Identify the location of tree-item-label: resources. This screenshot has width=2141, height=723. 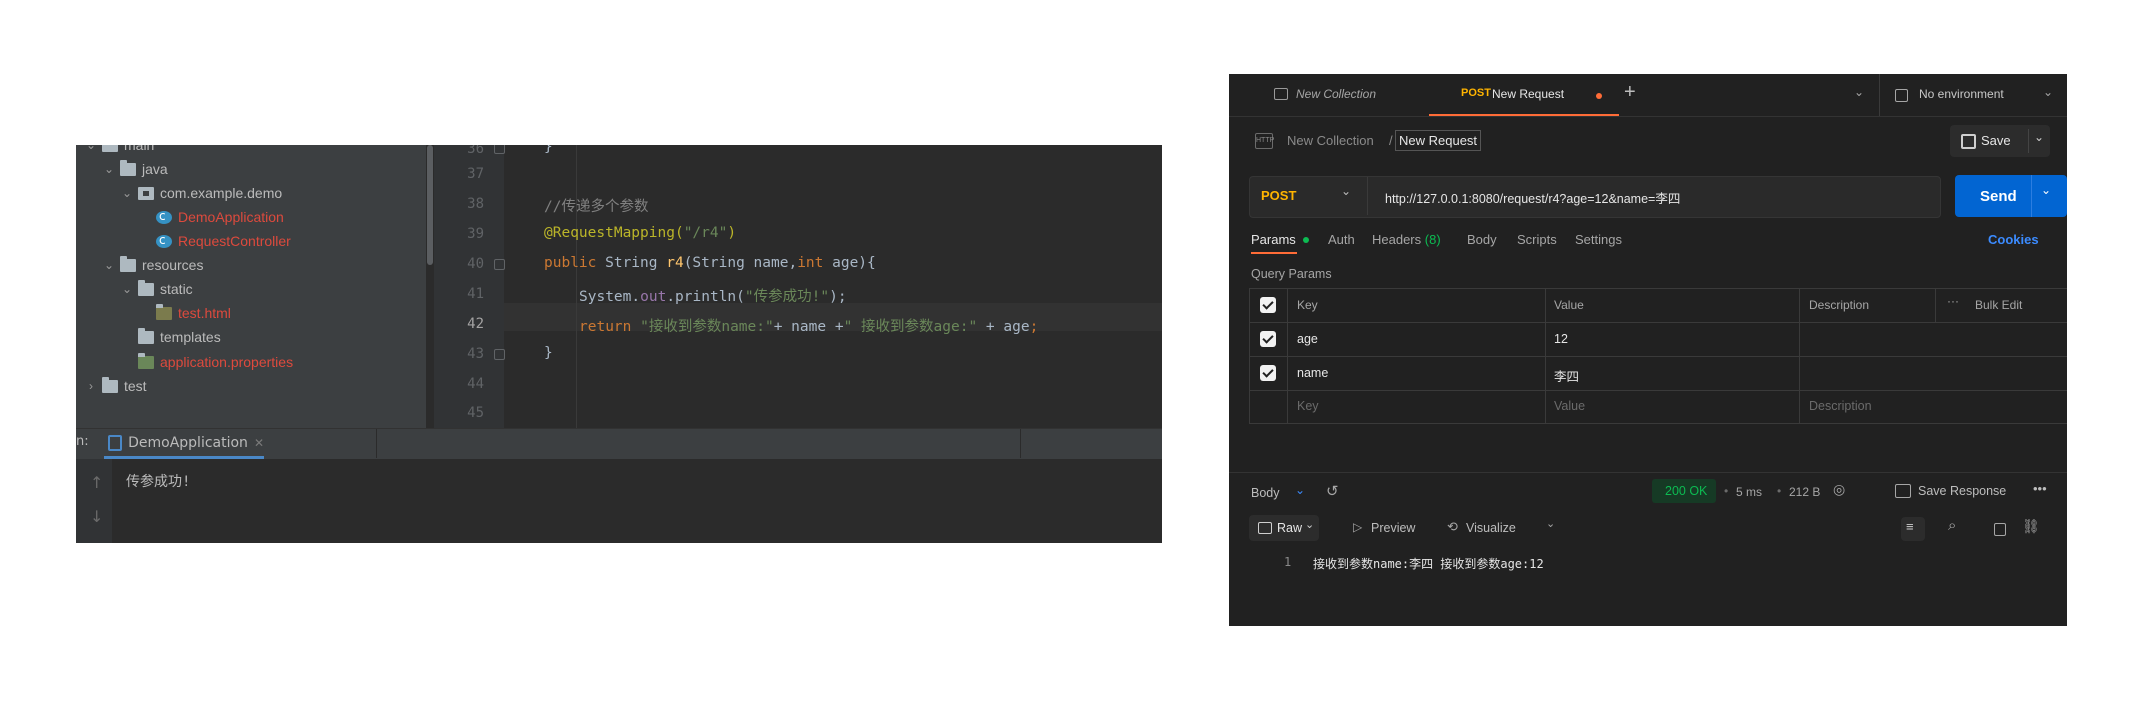
(173, 265).